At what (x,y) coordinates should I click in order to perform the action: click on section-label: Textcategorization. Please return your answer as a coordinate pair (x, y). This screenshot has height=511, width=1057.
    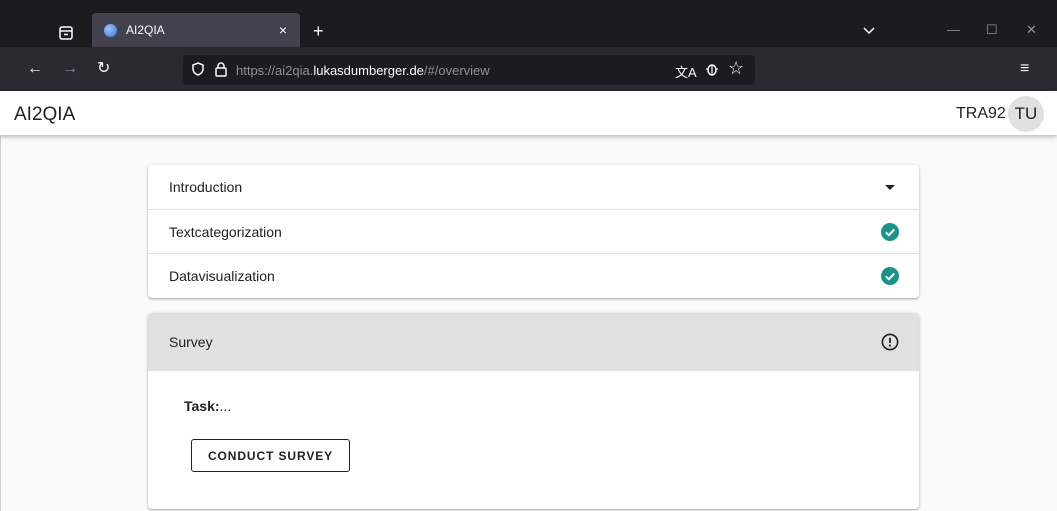
    Looking at the image, I should click on (225, 231).